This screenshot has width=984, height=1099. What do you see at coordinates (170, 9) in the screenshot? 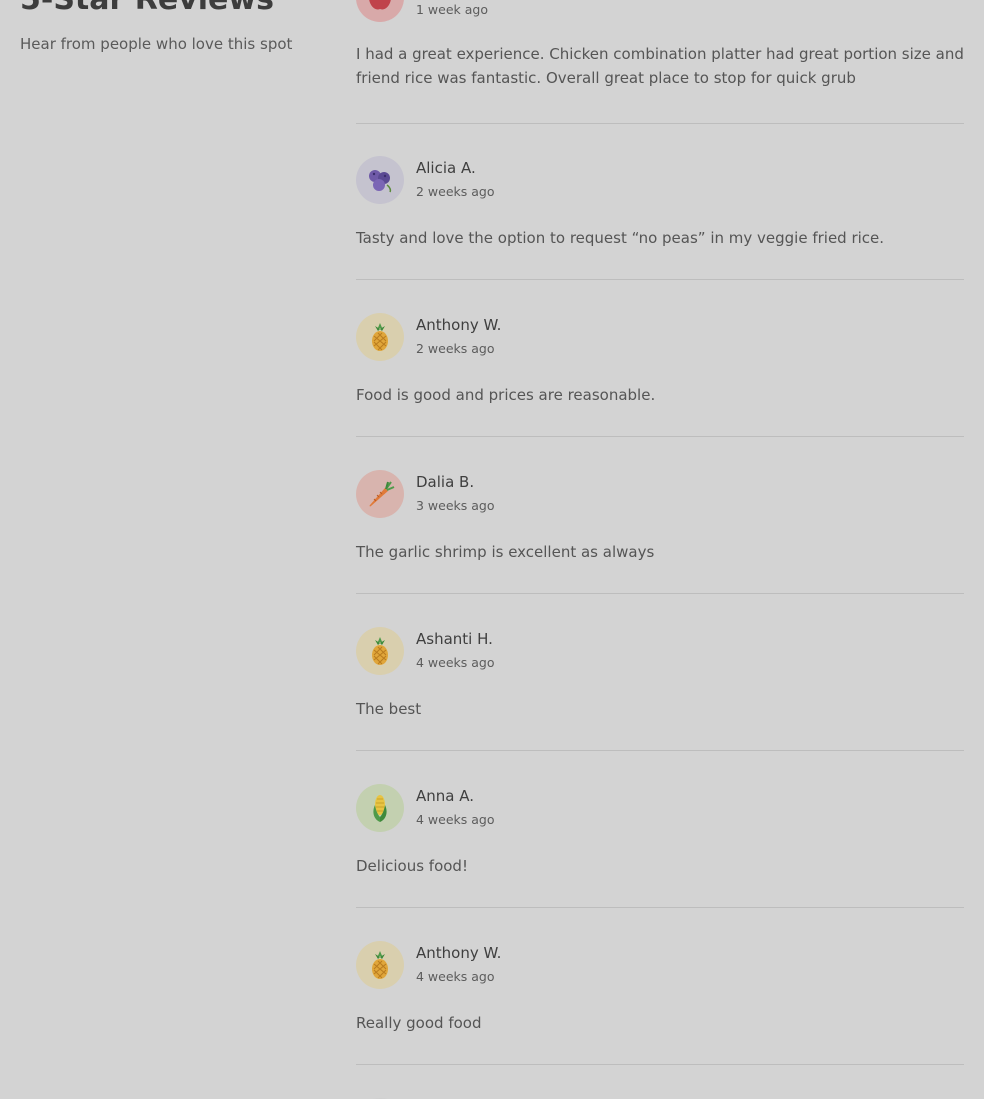
I see `section-title: 5-Star Reviews` at bounding box center [170, 9].